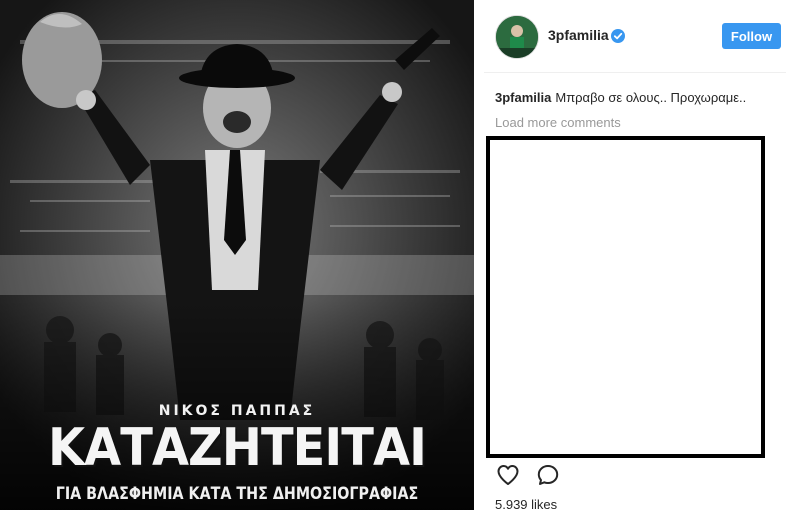 The image size is (786, 512). I want to click on comment-icon, so click(548, 475).